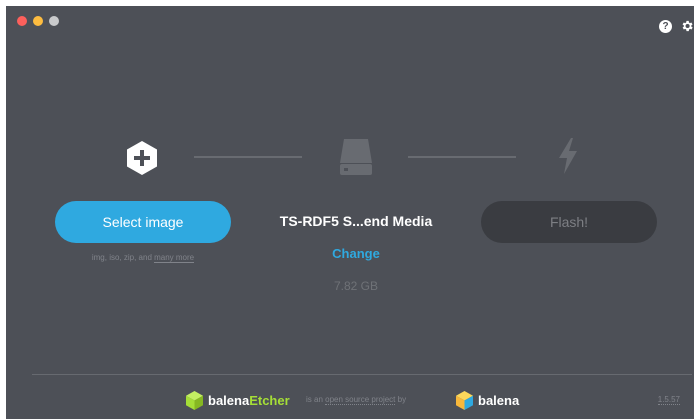 Image resolution: width=698 pixels, height=419 pixels. Describe the element at coordinates (316, 399) in the screenshot. I see `tagline-prefix: is an` at that location.